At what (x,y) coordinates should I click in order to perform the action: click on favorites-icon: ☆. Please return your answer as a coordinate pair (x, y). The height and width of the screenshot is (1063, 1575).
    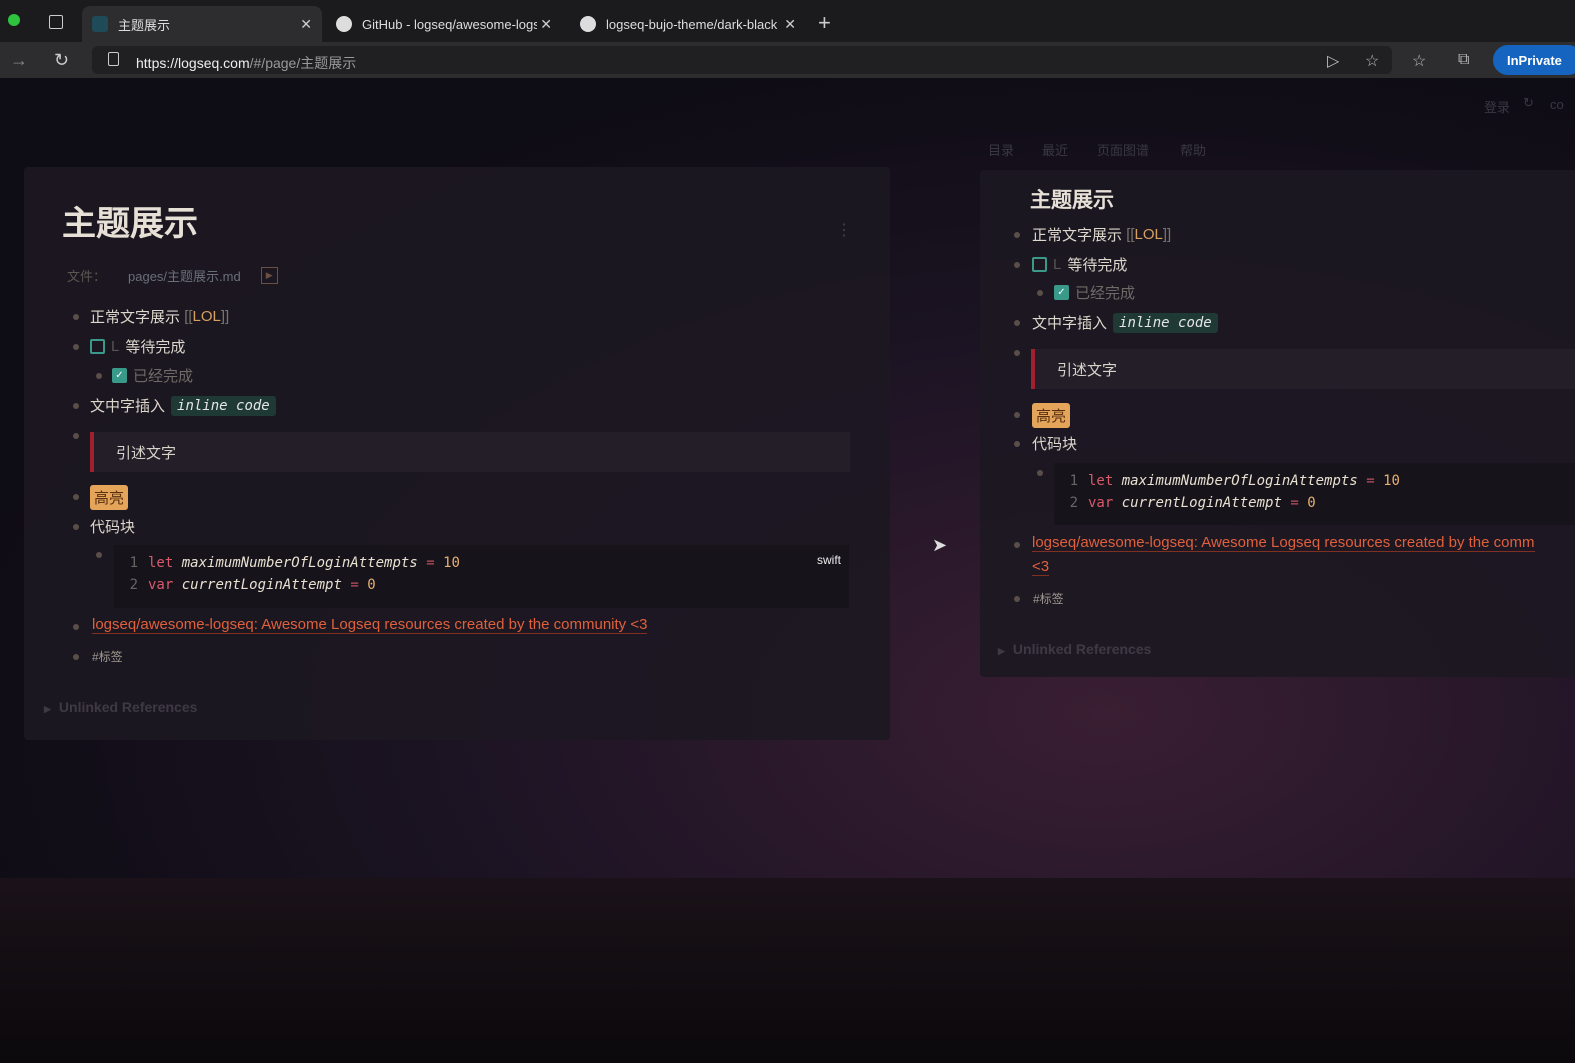
    Looking at the image, I should click on (1419, 61).